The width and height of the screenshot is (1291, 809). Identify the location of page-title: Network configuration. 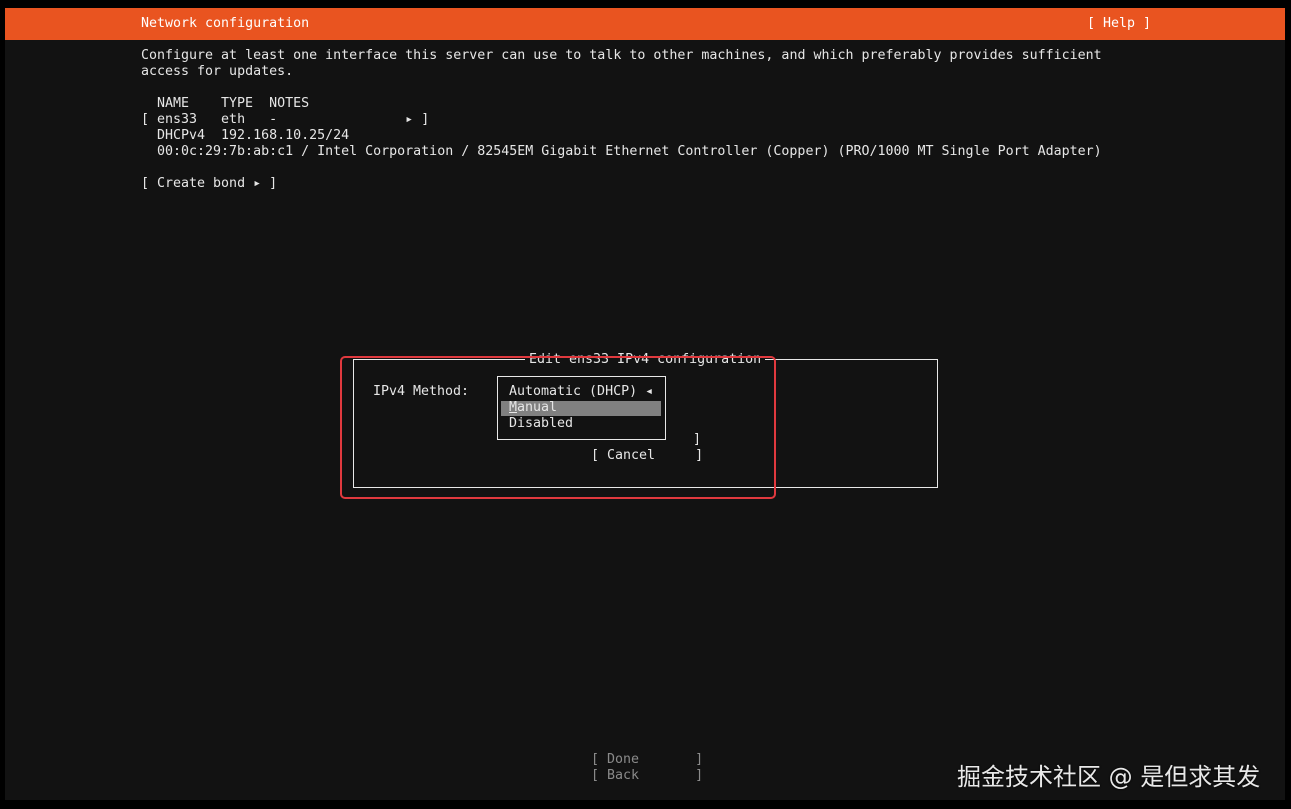
(225, 23).